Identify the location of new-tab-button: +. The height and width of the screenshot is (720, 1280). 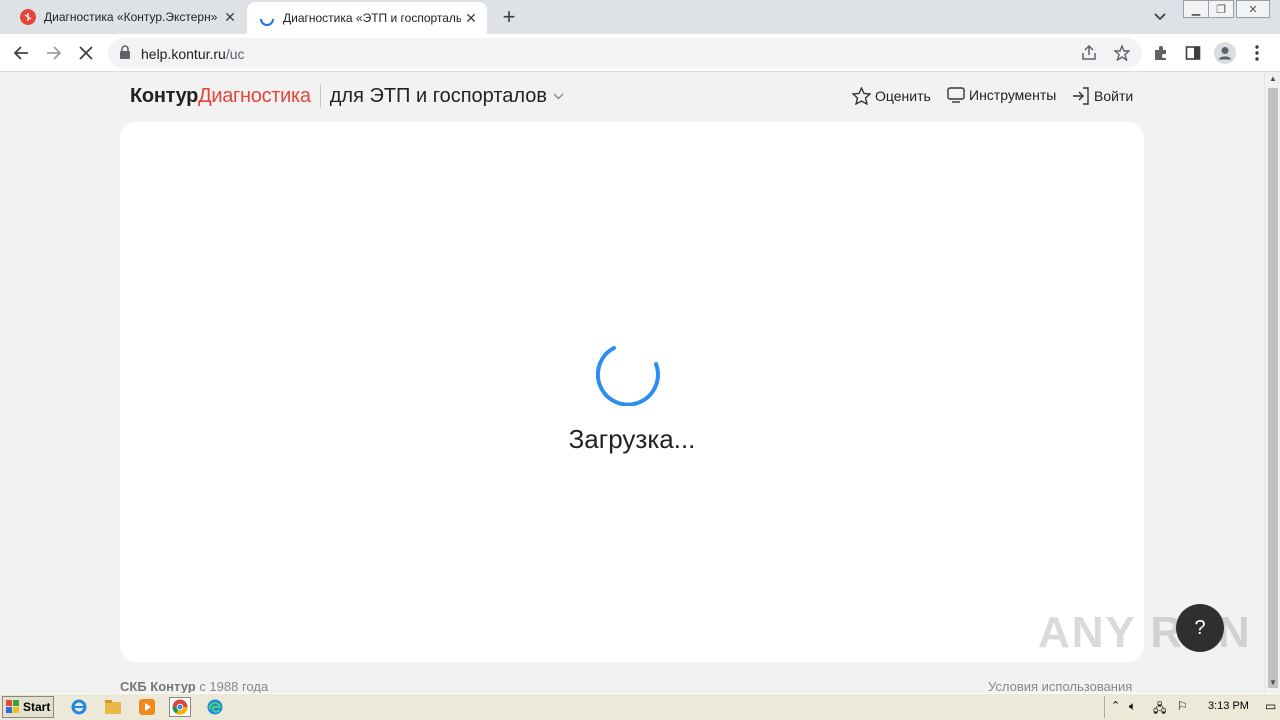
(509, 17).